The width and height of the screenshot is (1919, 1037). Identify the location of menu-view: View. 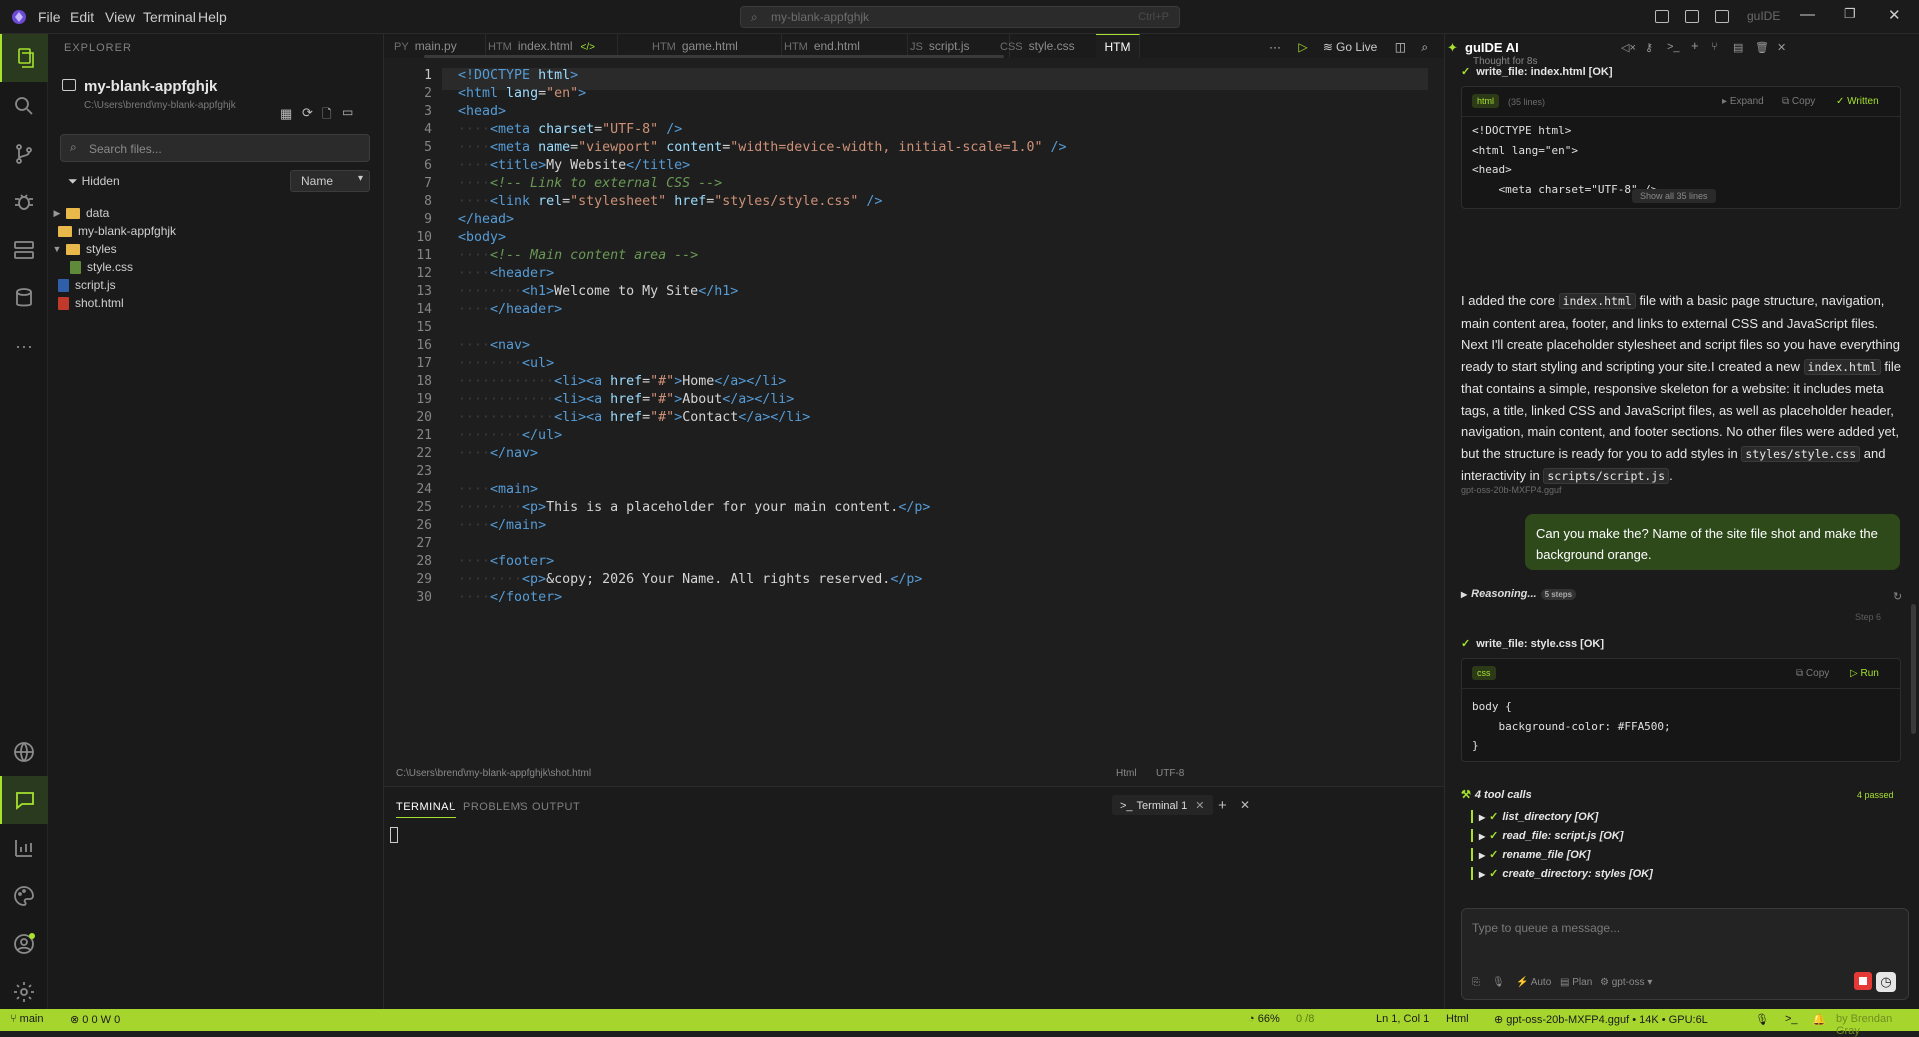
(120, 17).